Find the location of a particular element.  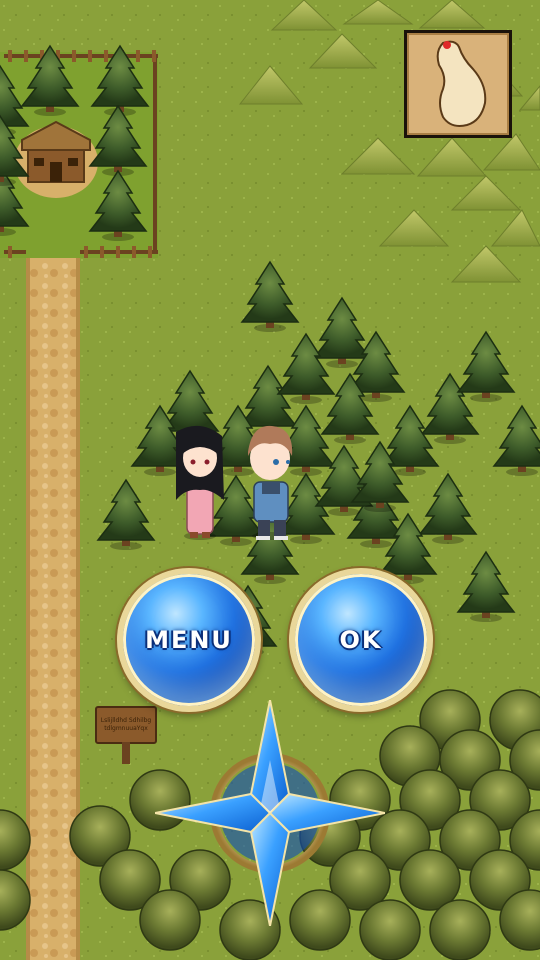

boy-sprite is located at coordinates (270, 482).